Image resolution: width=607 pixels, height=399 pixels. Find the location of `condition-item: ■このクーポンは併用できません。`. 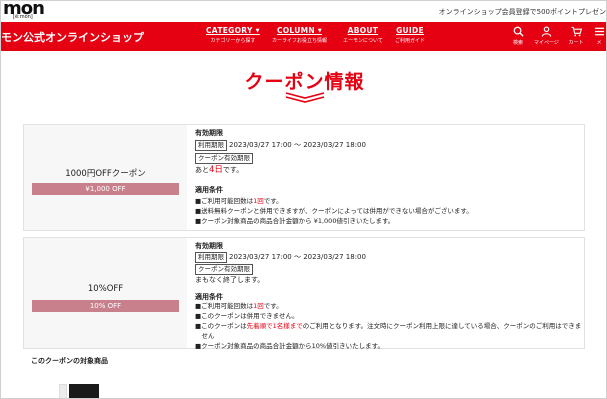

condition-item: ■このクーポンは併用できません。 is located at coordinates (247, 316).